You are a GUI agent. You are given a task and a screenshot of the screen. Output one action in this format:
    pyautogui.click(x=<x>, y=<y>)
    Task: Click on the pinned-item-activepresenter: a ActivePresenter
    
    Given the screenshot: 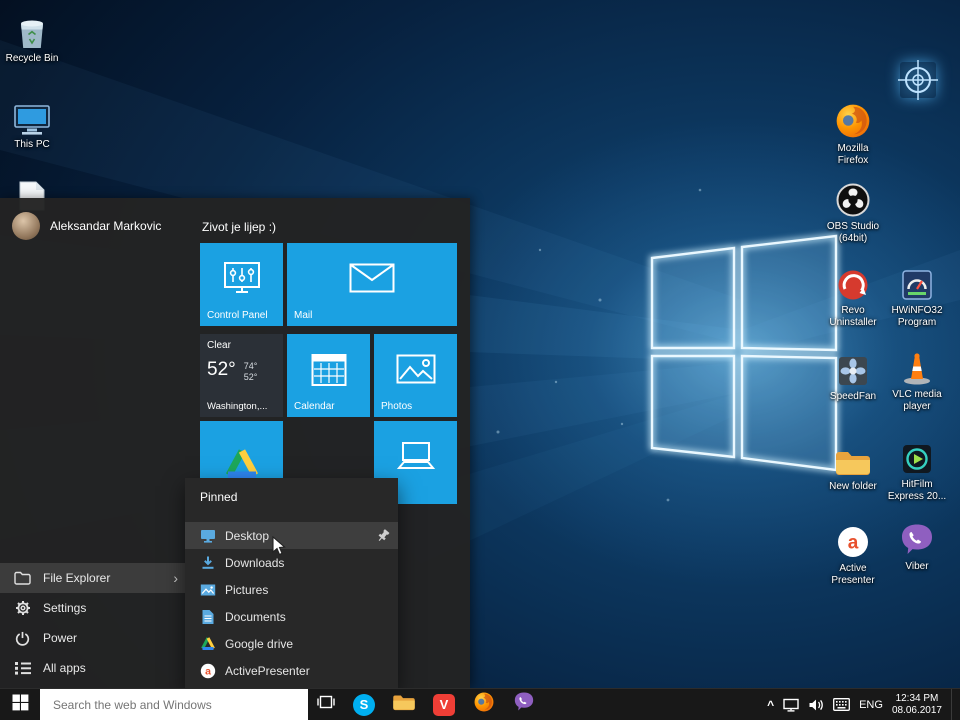 What is the action you would take?
    pyautogui.click(x=291, y=670)
    